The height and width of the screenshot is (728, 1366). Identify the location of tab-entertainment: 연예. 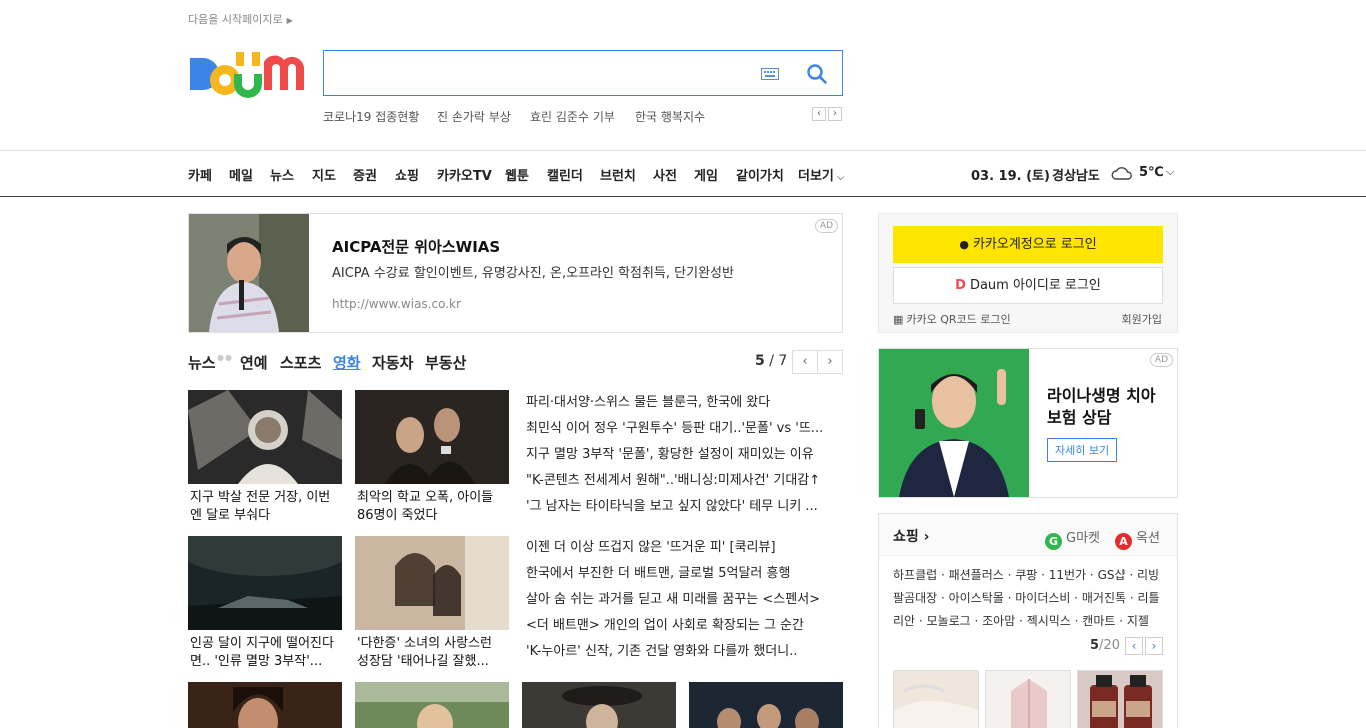
(254, 362).